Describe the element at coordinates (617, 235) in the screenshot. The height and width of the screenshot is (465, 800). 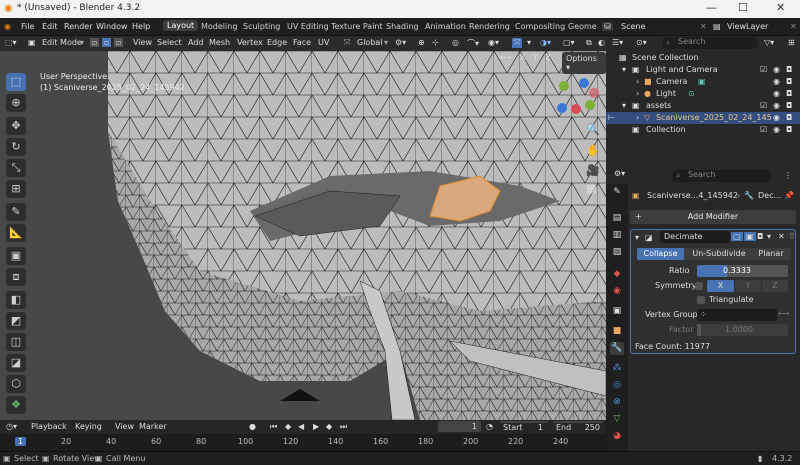
I see `output-tab-icon: ▥` at that location.